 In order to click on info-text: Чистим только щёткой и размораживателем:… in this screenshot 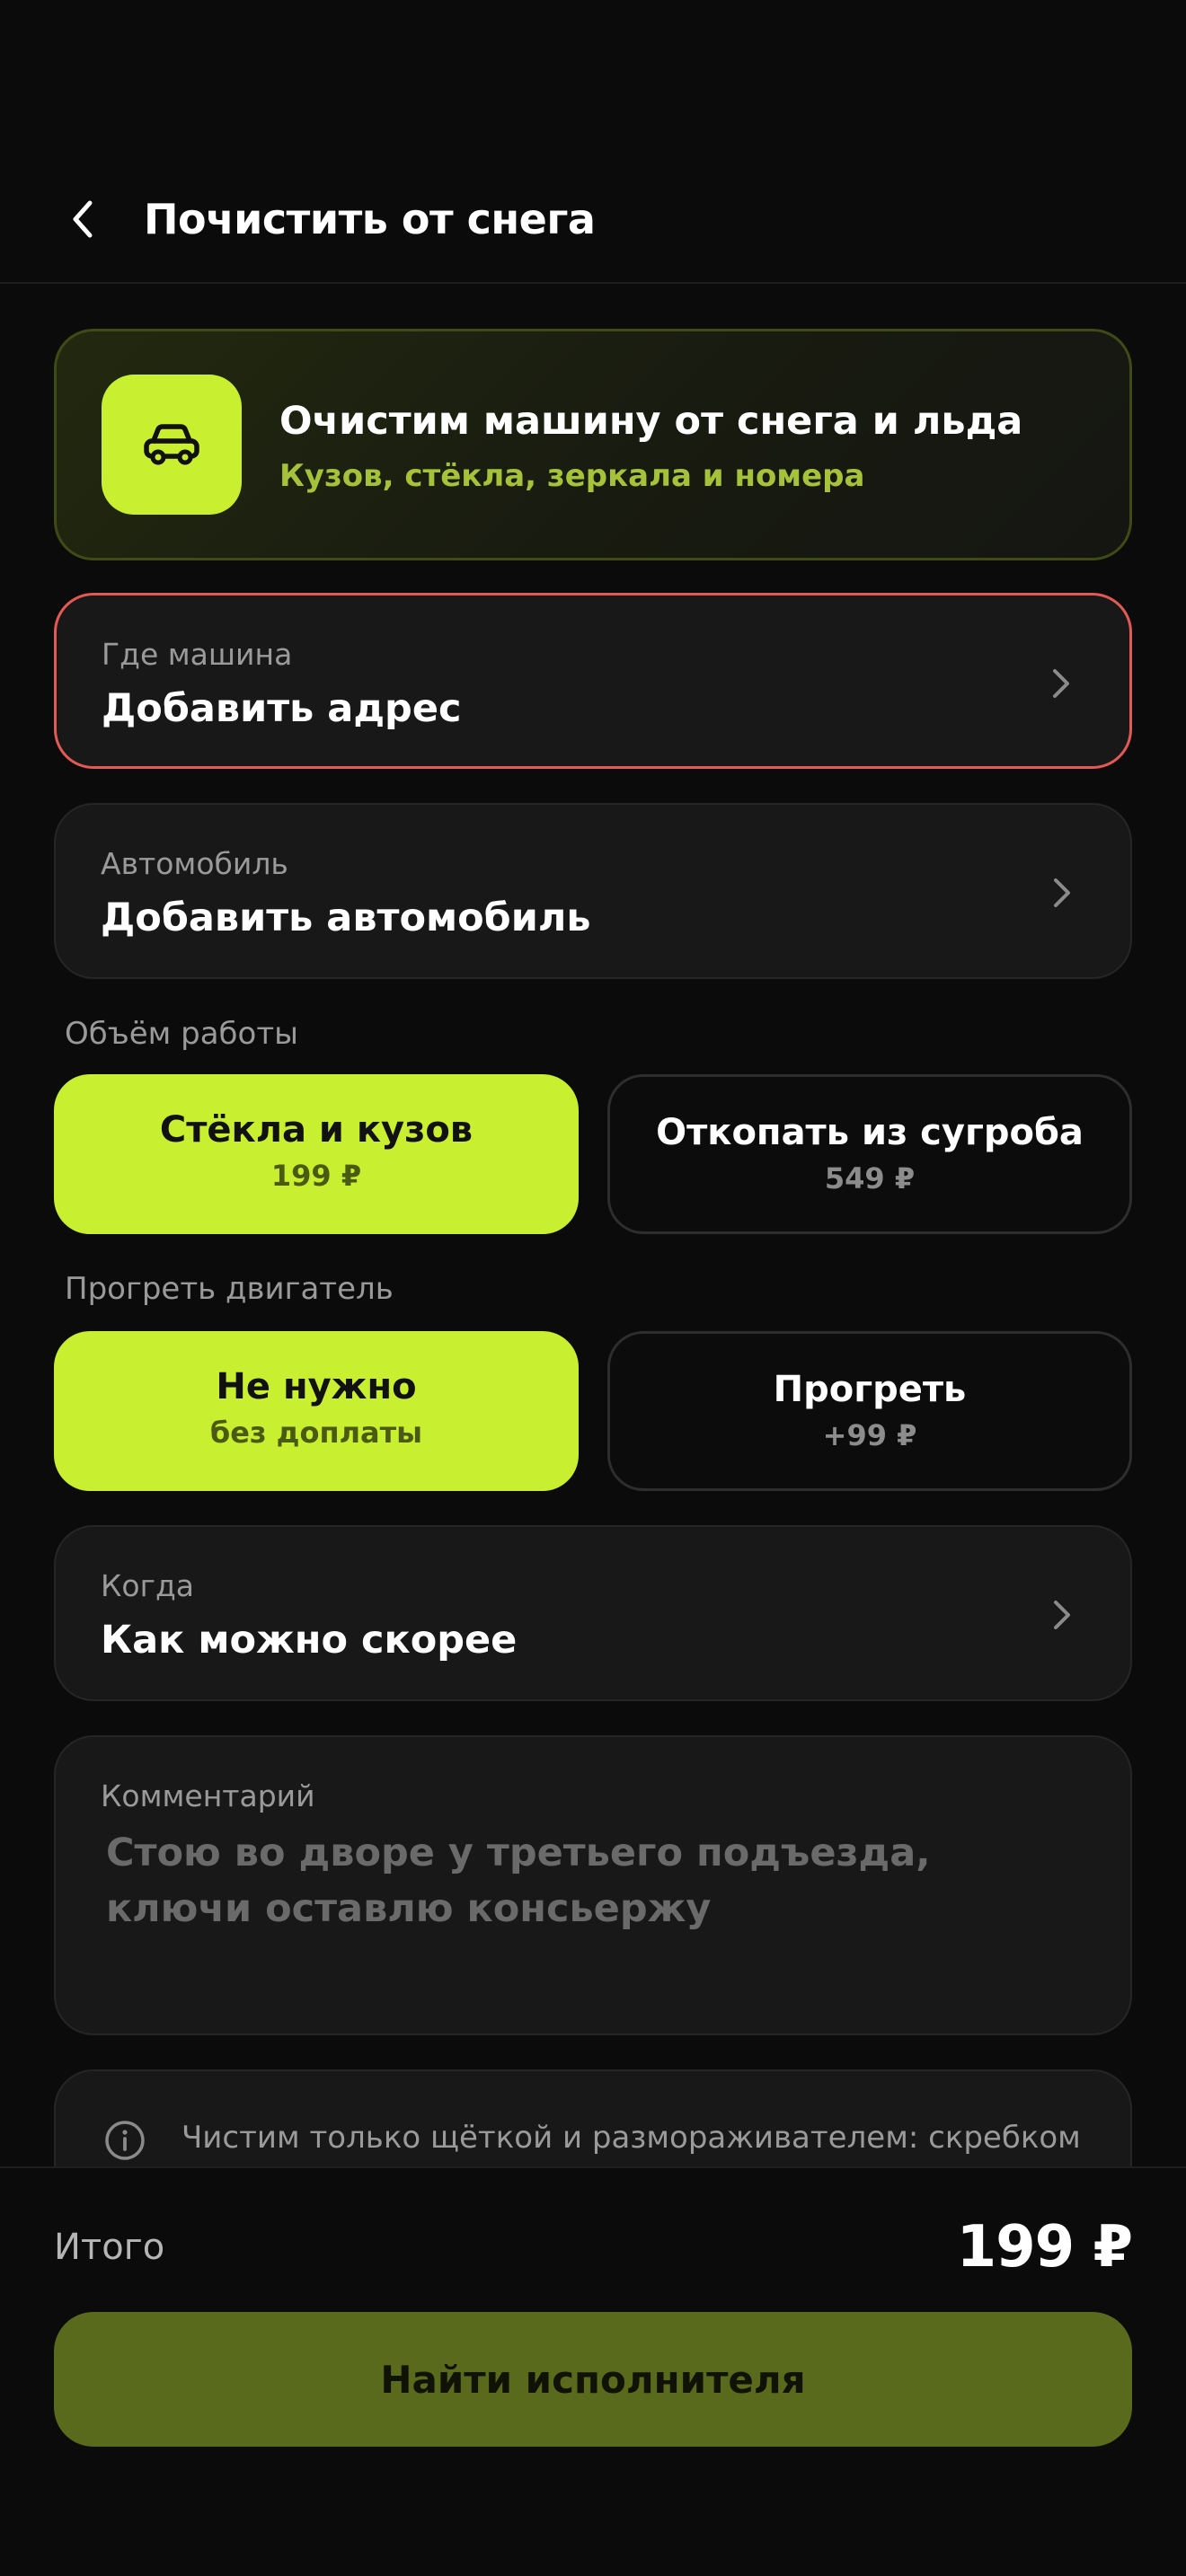, I will do `click(631, 2138)`.